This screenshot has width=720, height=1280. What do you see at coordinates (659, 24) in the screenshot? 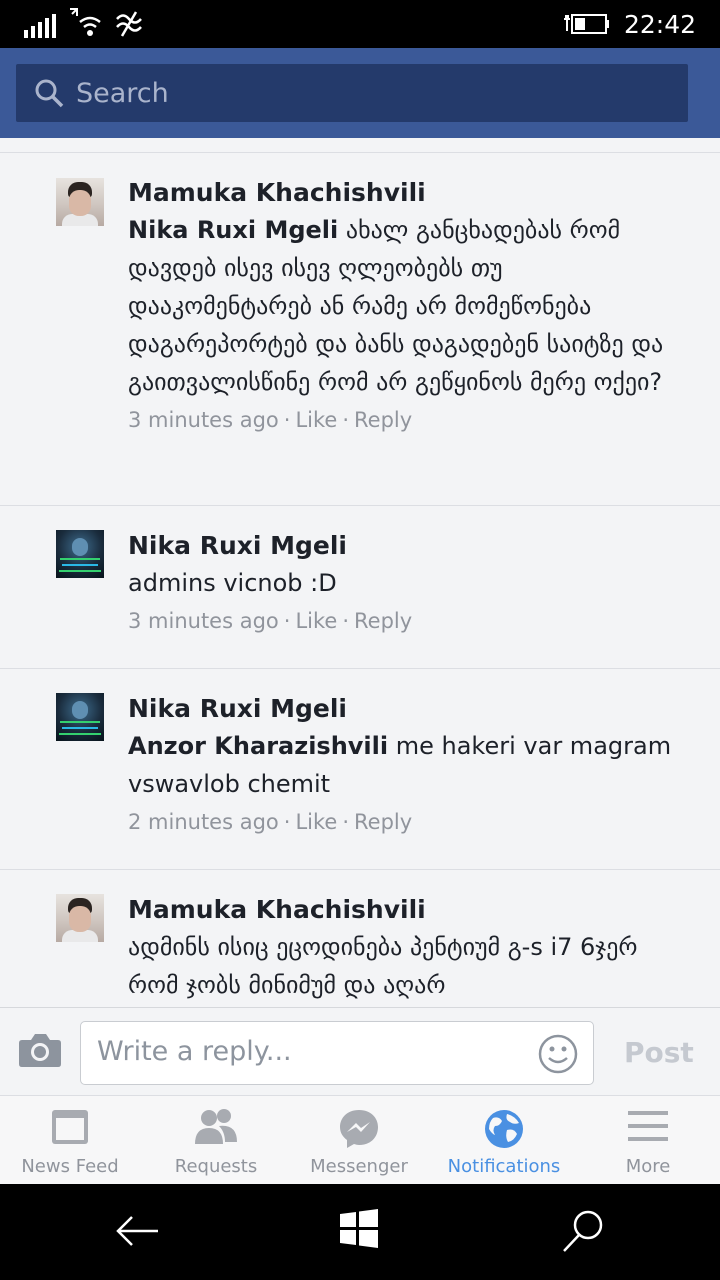
I see `clock: 22:42` at bounding box center [659, 24].